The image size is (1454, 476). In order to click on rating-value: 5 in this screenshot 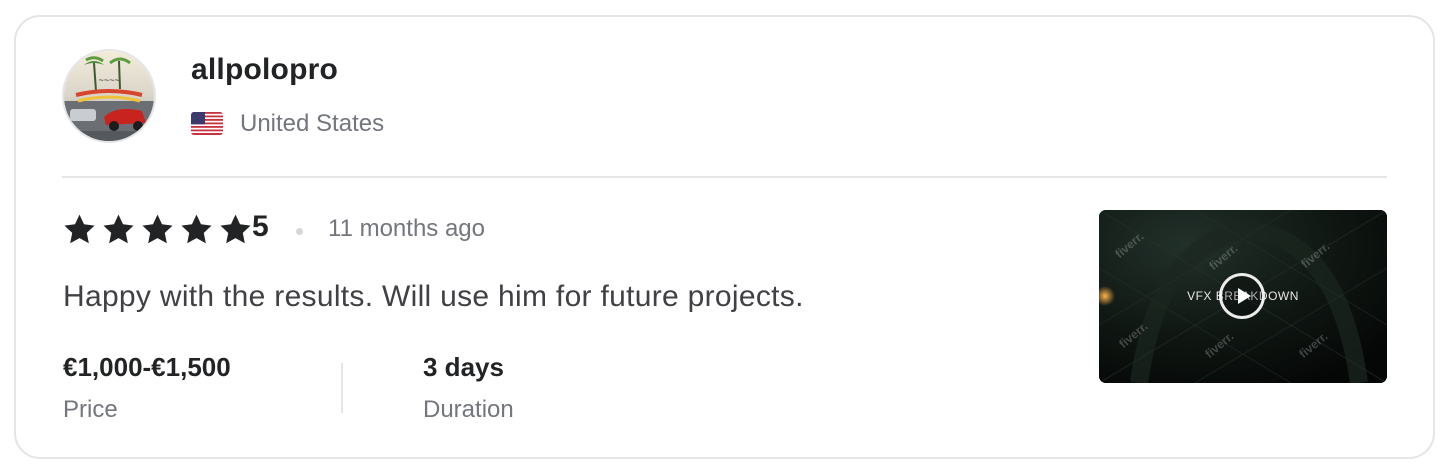, I will do `click(260, 226)`.